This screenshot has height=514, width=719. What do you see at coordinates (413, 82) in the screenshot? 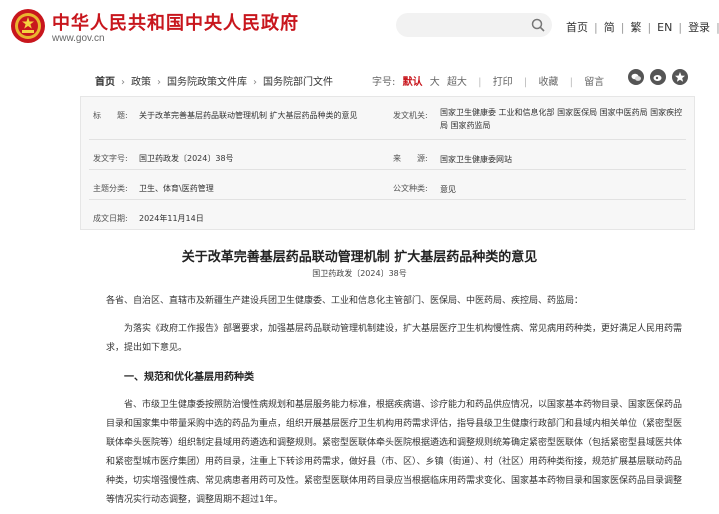
I see `font-size-default: 默认` at bounding box center [413, 82].